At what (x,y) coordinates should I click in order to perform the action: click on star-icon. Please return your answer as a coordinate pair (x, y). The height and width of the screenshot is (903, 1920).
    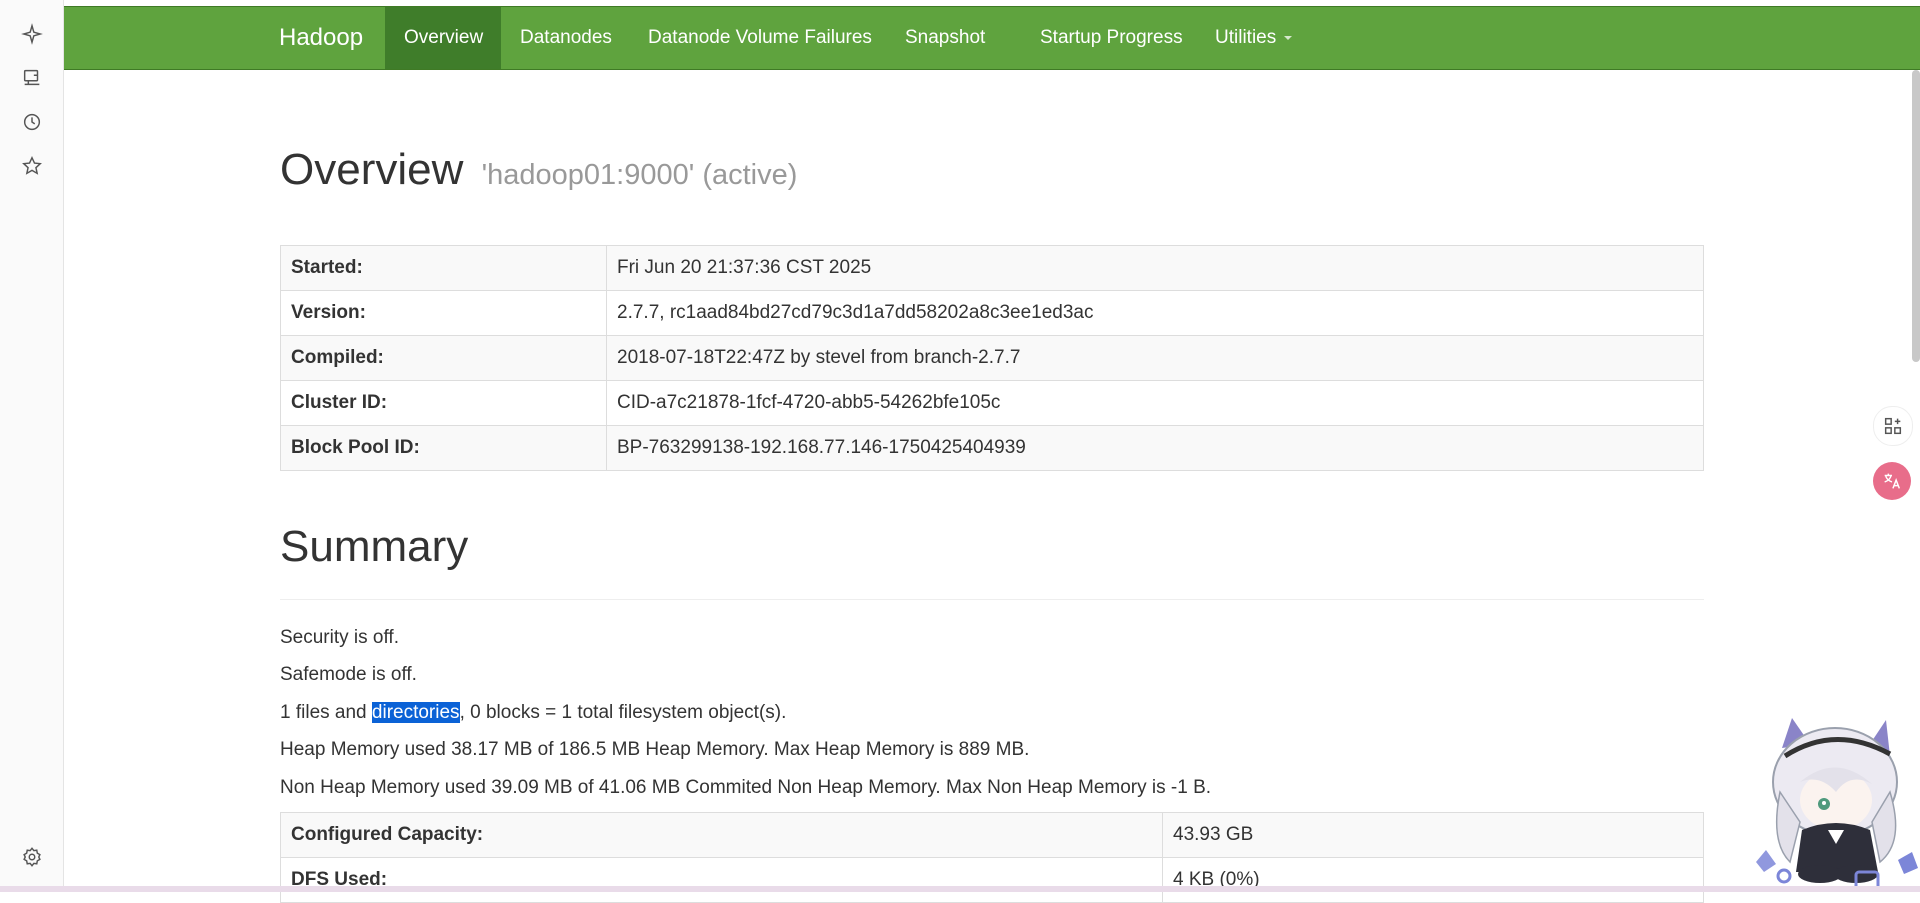
    Looking at the image, I should click on (32, 166).